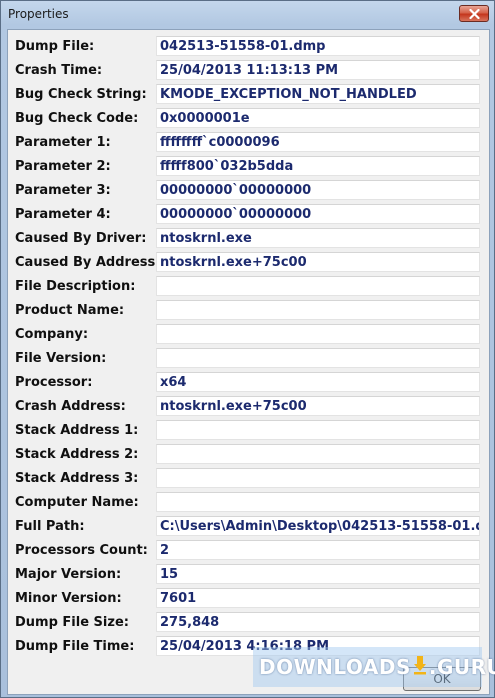 The image size is (495, 698). I want to click on property-row: Parameter 4: 00000000`00000000, so click(248, 215).